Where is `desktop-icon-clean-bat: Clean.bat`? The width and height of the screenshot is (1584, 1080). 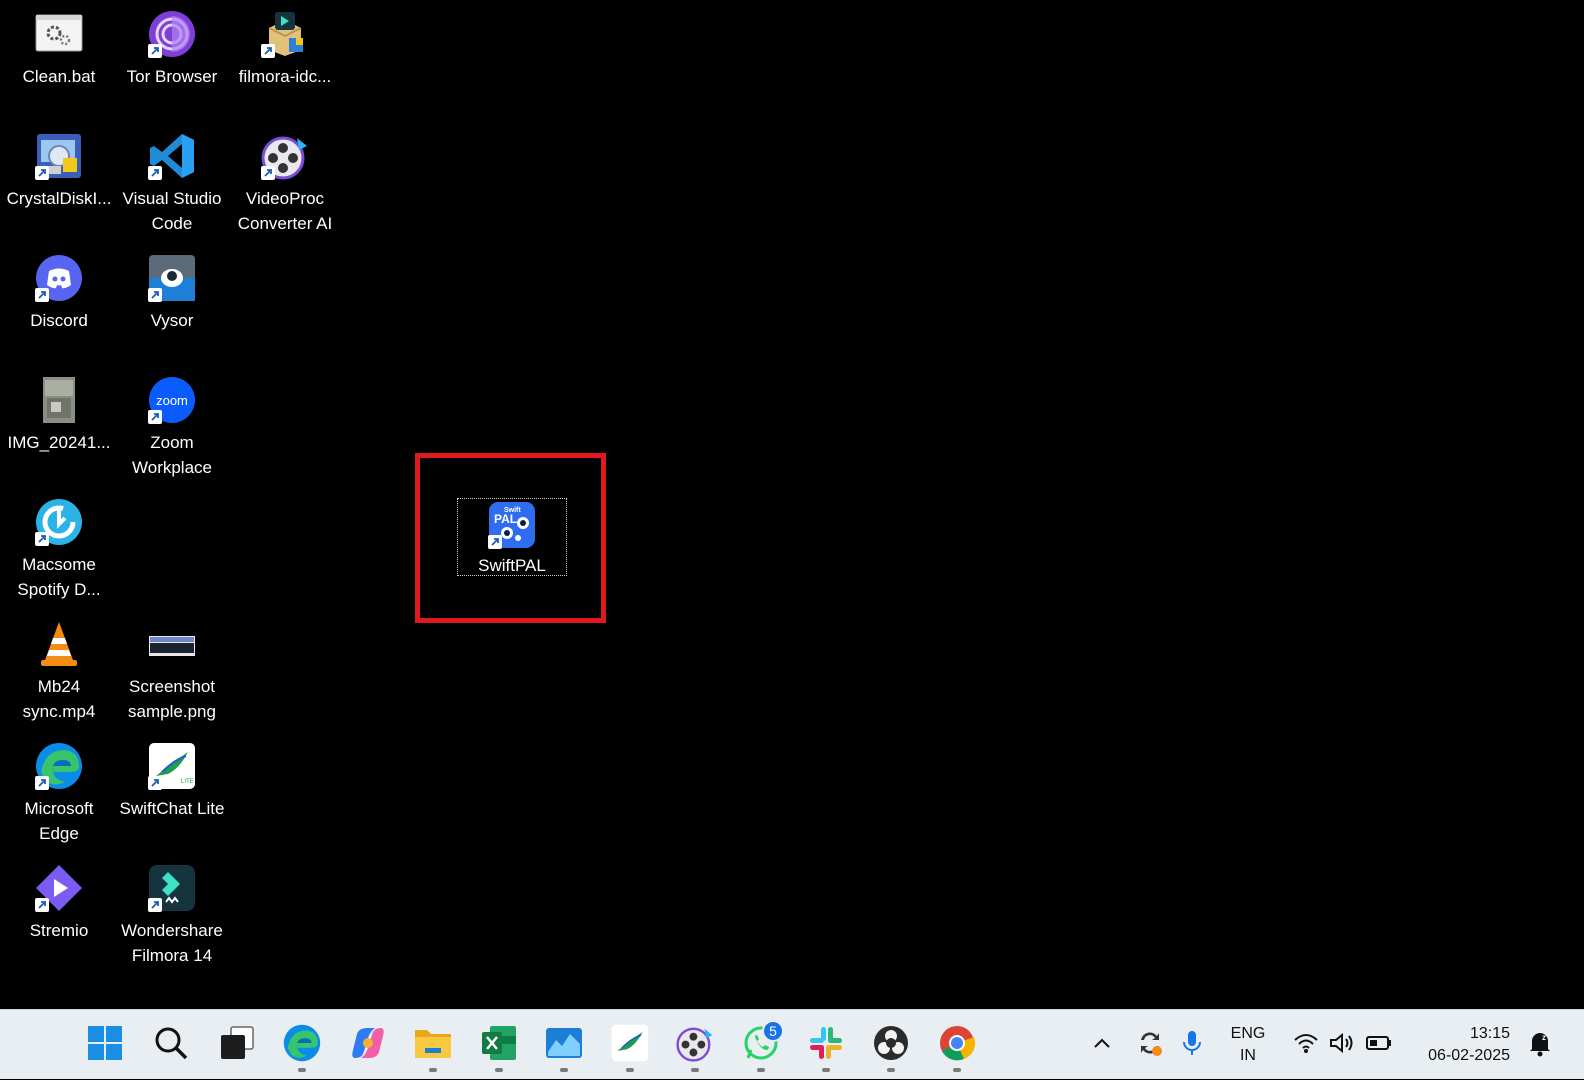
desktop-icon-clean-bat: Clean.bat is located at coordinates (59, 45).